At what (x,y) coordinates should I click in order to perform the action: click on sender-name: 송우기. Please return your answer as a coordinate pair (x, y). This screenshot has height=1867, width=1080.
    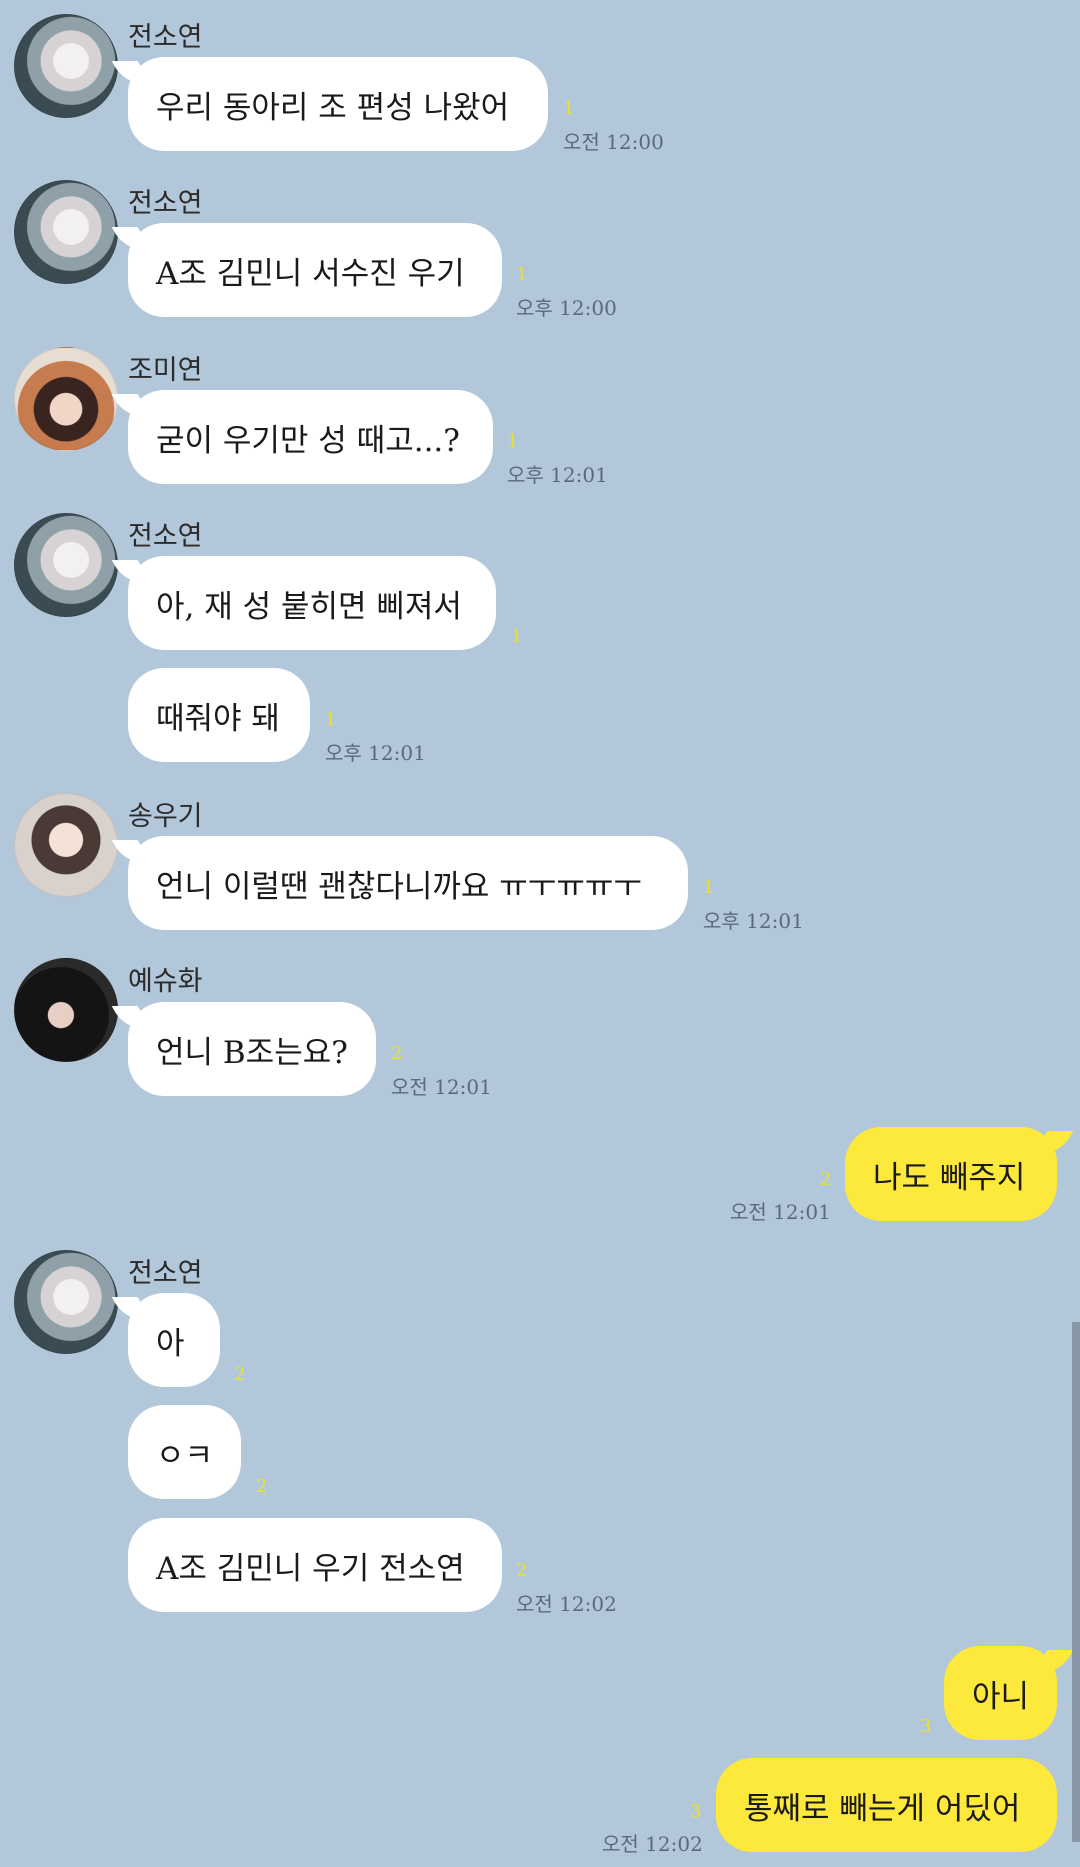
    Looking at the image, I should click on (165, 816).